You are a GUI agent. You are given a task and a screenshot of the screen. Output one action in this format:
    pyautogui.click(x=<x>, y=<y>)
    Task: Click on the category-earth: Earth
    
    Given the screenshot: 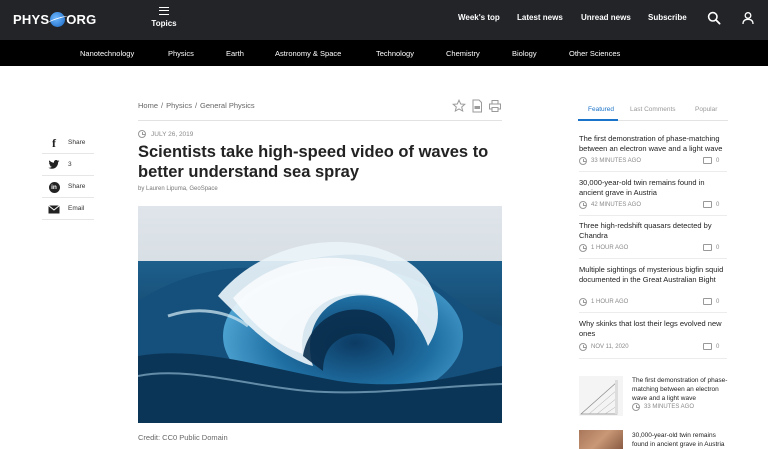 What is the action you would take?
    pyautogui.click(x=235, y=53)
    